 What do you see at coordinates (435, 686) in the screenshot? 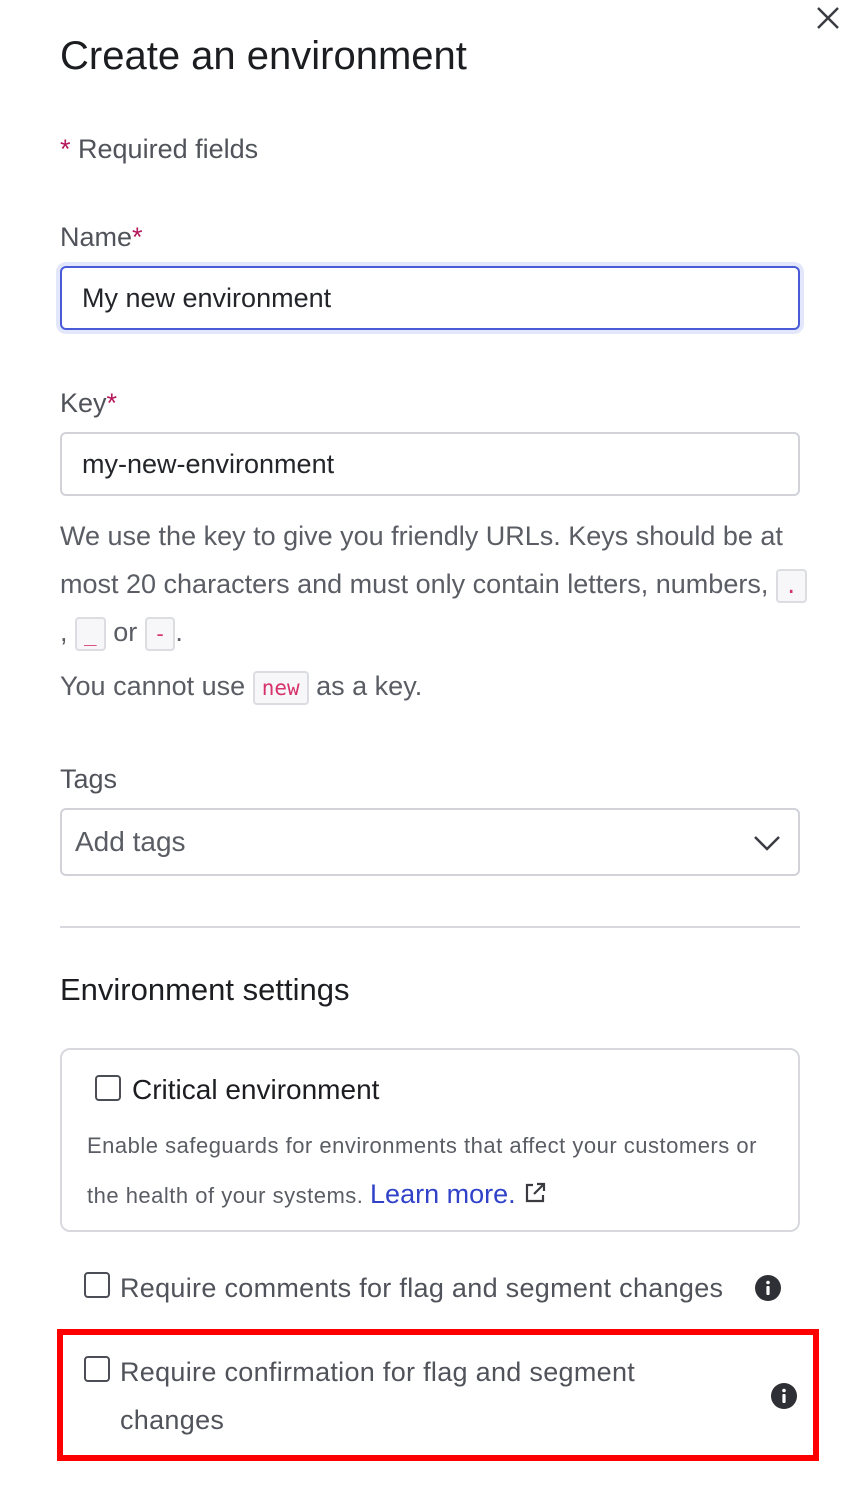
I see `key-reserved-text: You cannot use new as a key.` at bounding box center [435, 686].